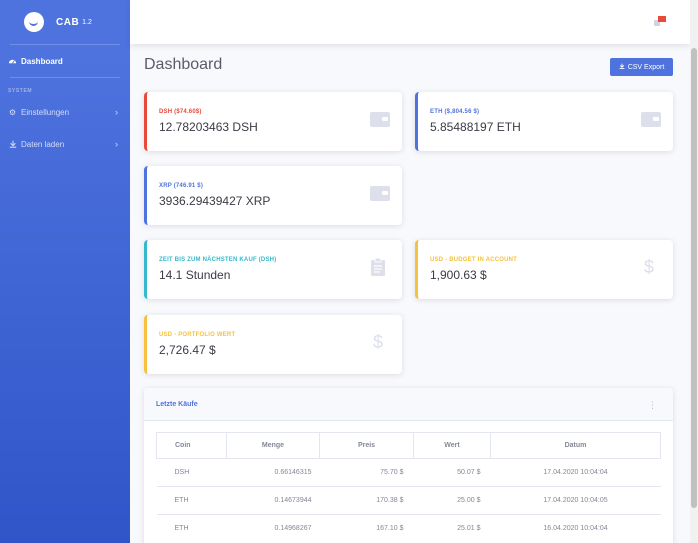 Image resolution: width=698 pixels, height=543 pixels. I want to click on sidebar-item-daten-laden: Daten laden ›, so click(65, 144).